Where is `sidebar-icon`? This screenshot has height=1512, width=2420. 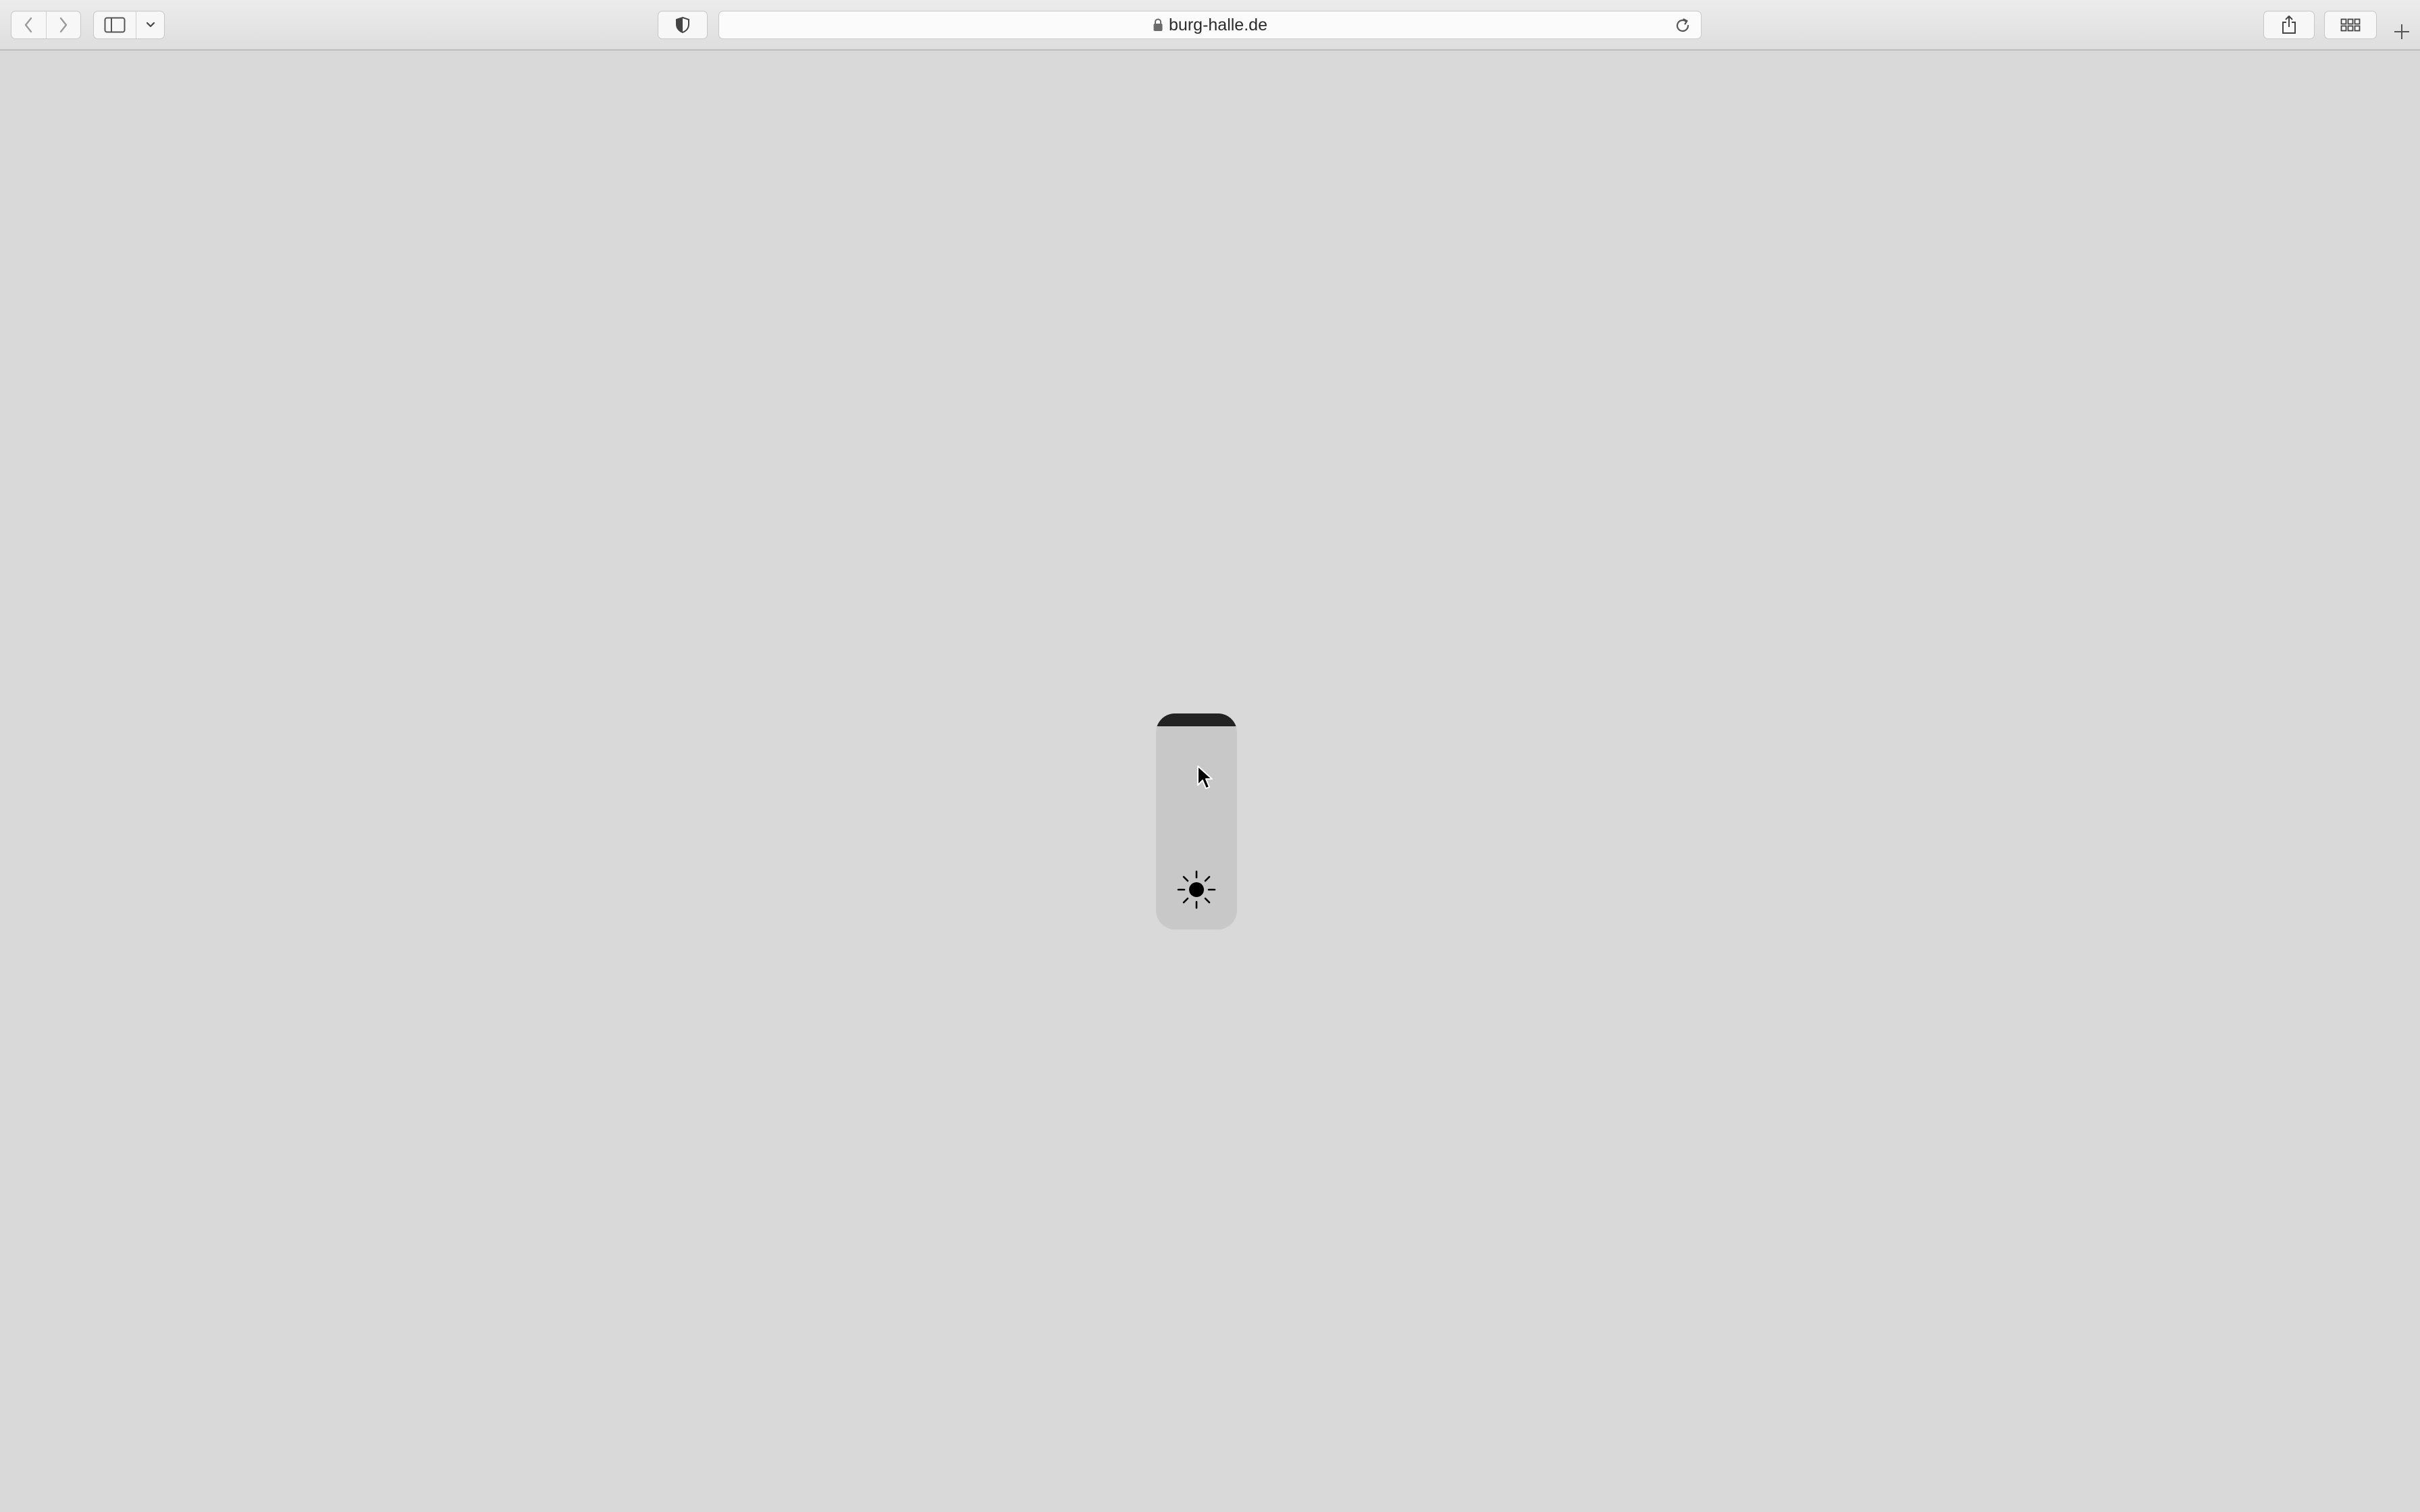 sidebar-icon is located at coordinates (115, 25).